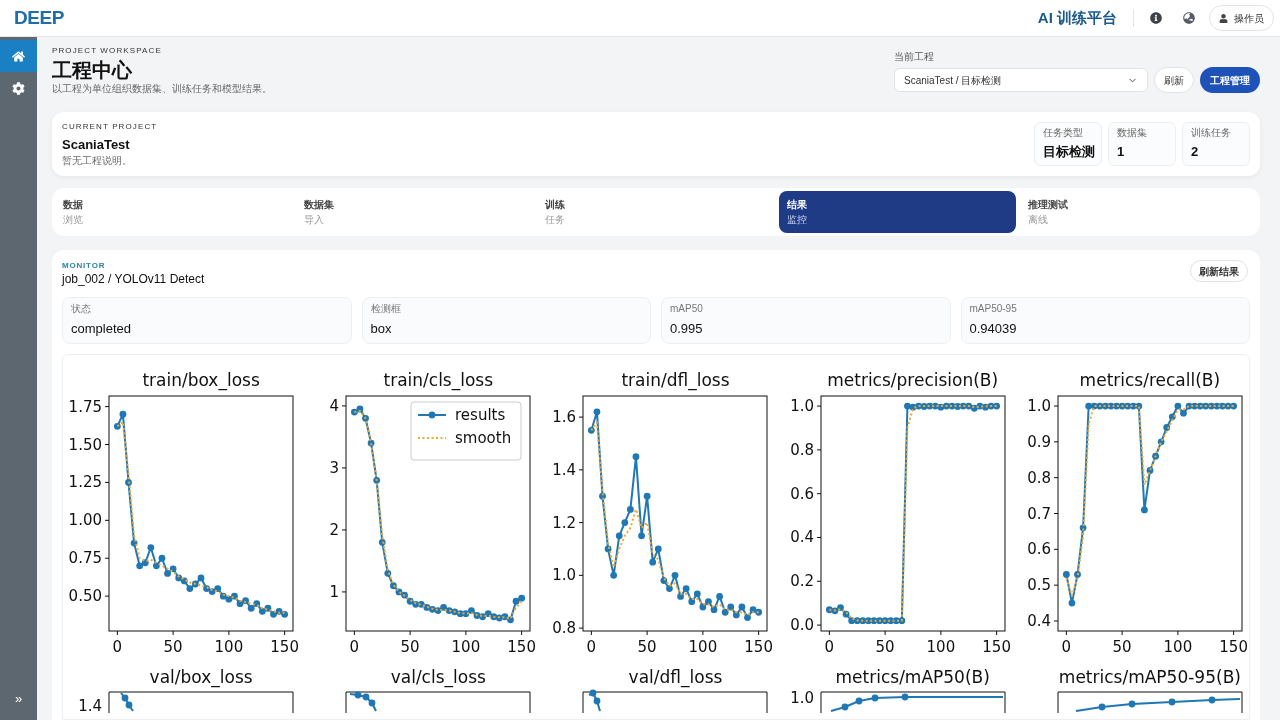  What do you see at coordinates (39, 18) in the screenshot?
I see `app-logo: DEEP` at bounding box center [39, 18].